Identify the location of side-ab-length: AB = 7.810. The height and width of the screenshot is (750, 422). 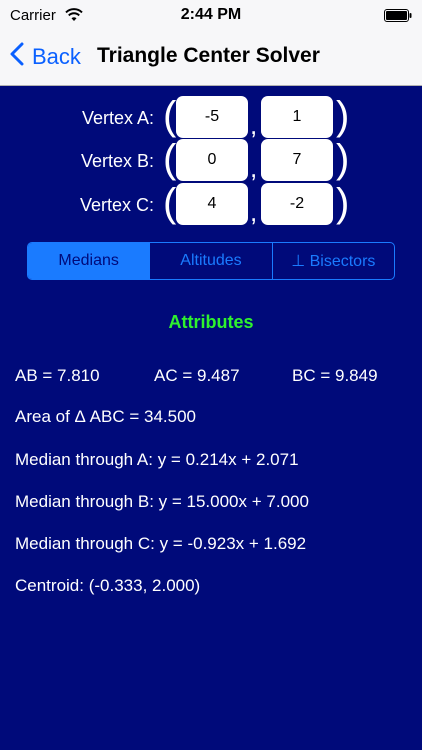
(57, 375).